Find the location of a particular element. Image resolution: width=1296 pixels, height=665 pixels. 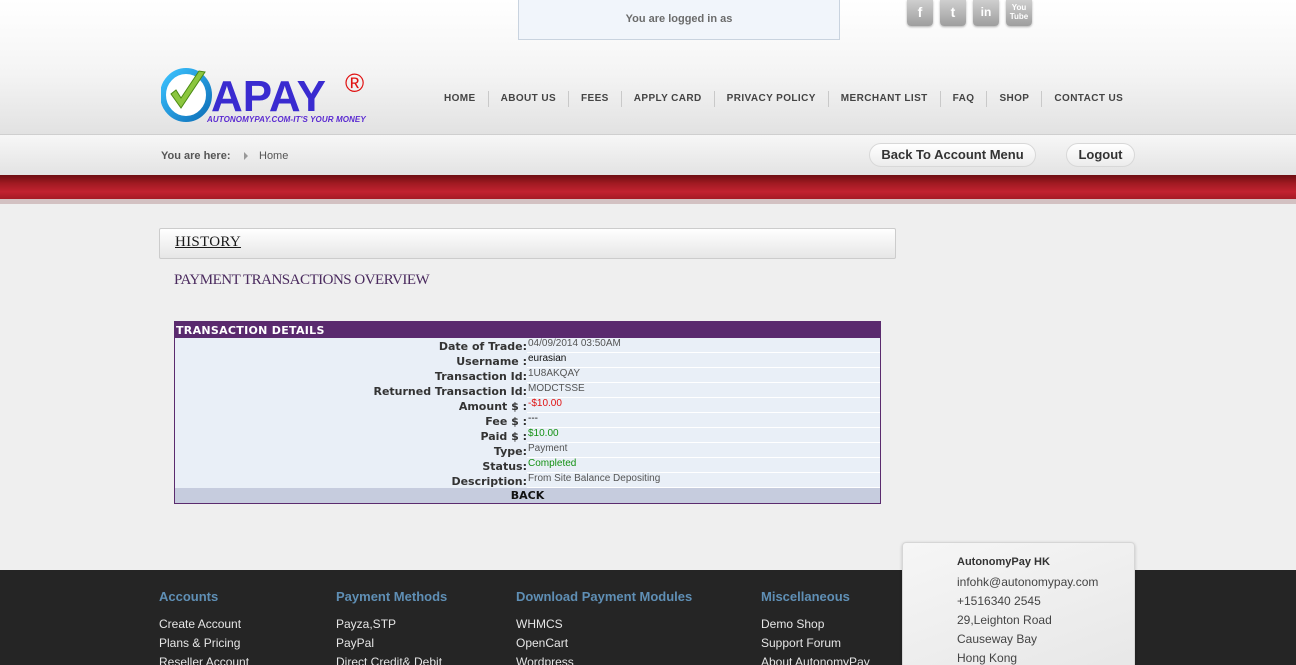

linkedin-icon: in is located at coordinates (986, 13).